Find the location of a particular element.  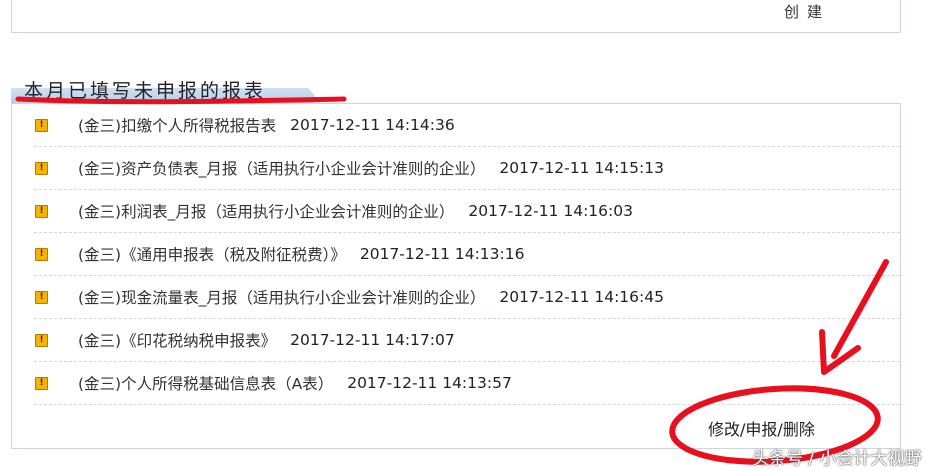

report-name: (金三)《通用申报表（税及附征税费）》 is located at coordinates (212, 254).